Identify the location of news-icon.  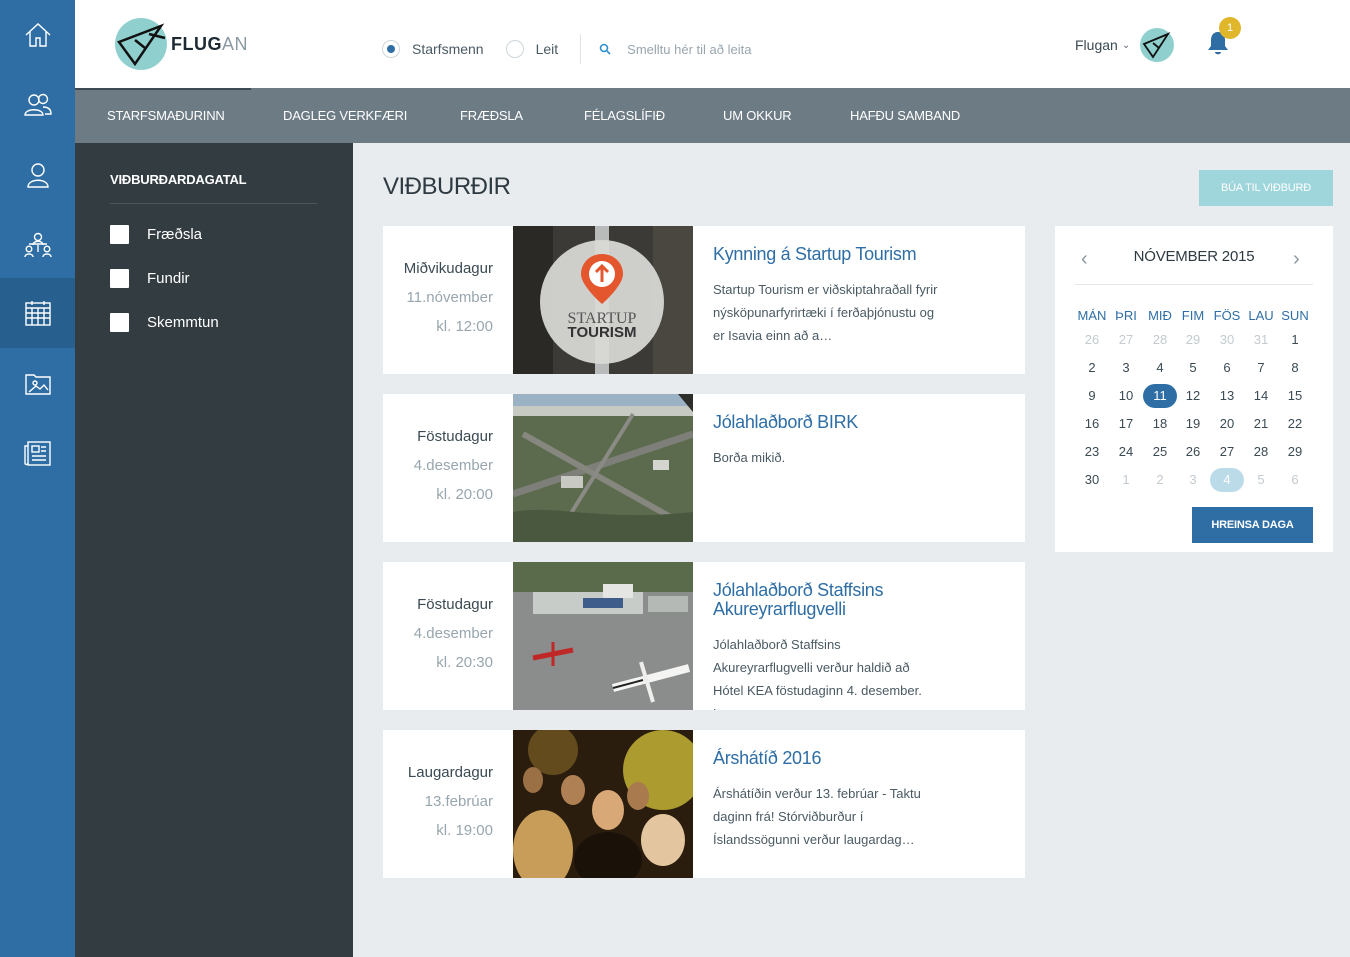
(37, 453).